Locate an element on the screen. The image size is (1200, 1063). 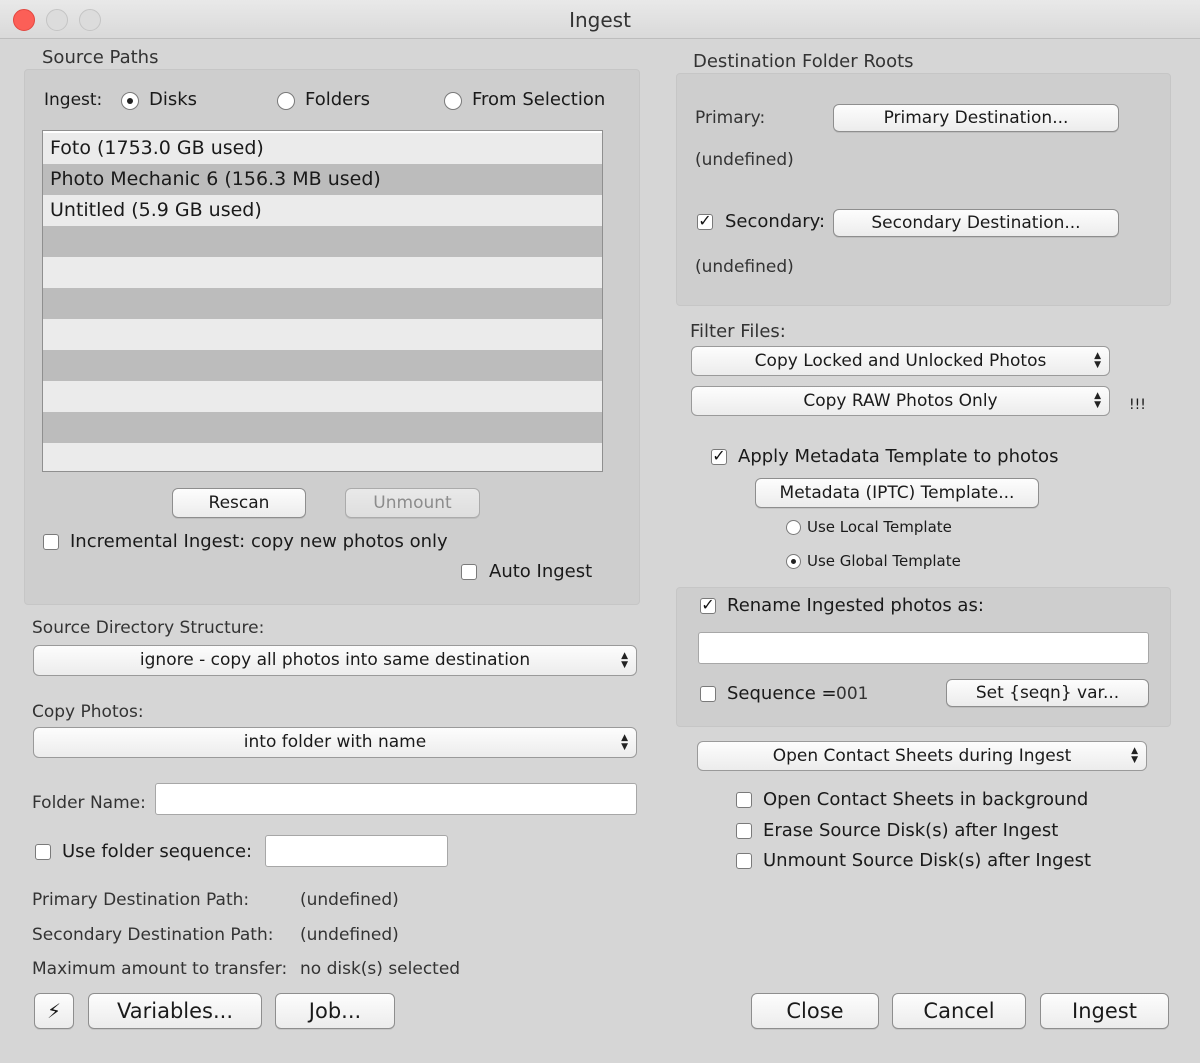
secondary-checkbox: ✓ is located at coordinates (705, 221).